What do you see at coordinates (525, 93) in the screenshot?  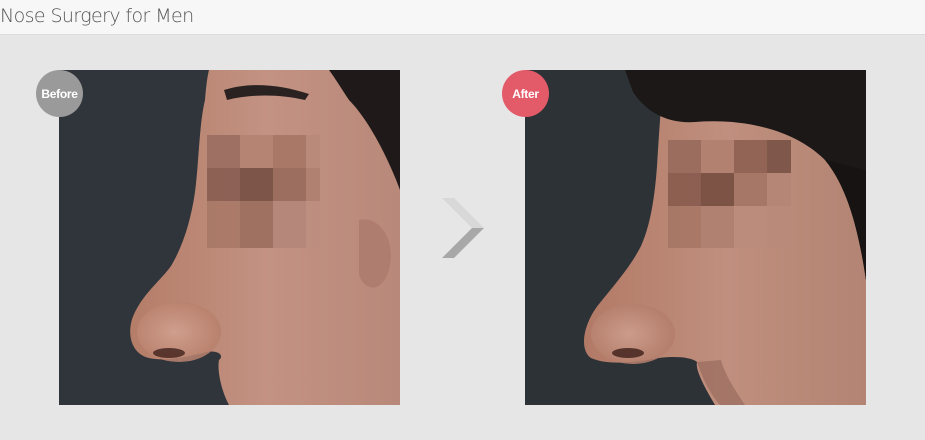 I see `after-badge: After` at bounding box center [525, 93].